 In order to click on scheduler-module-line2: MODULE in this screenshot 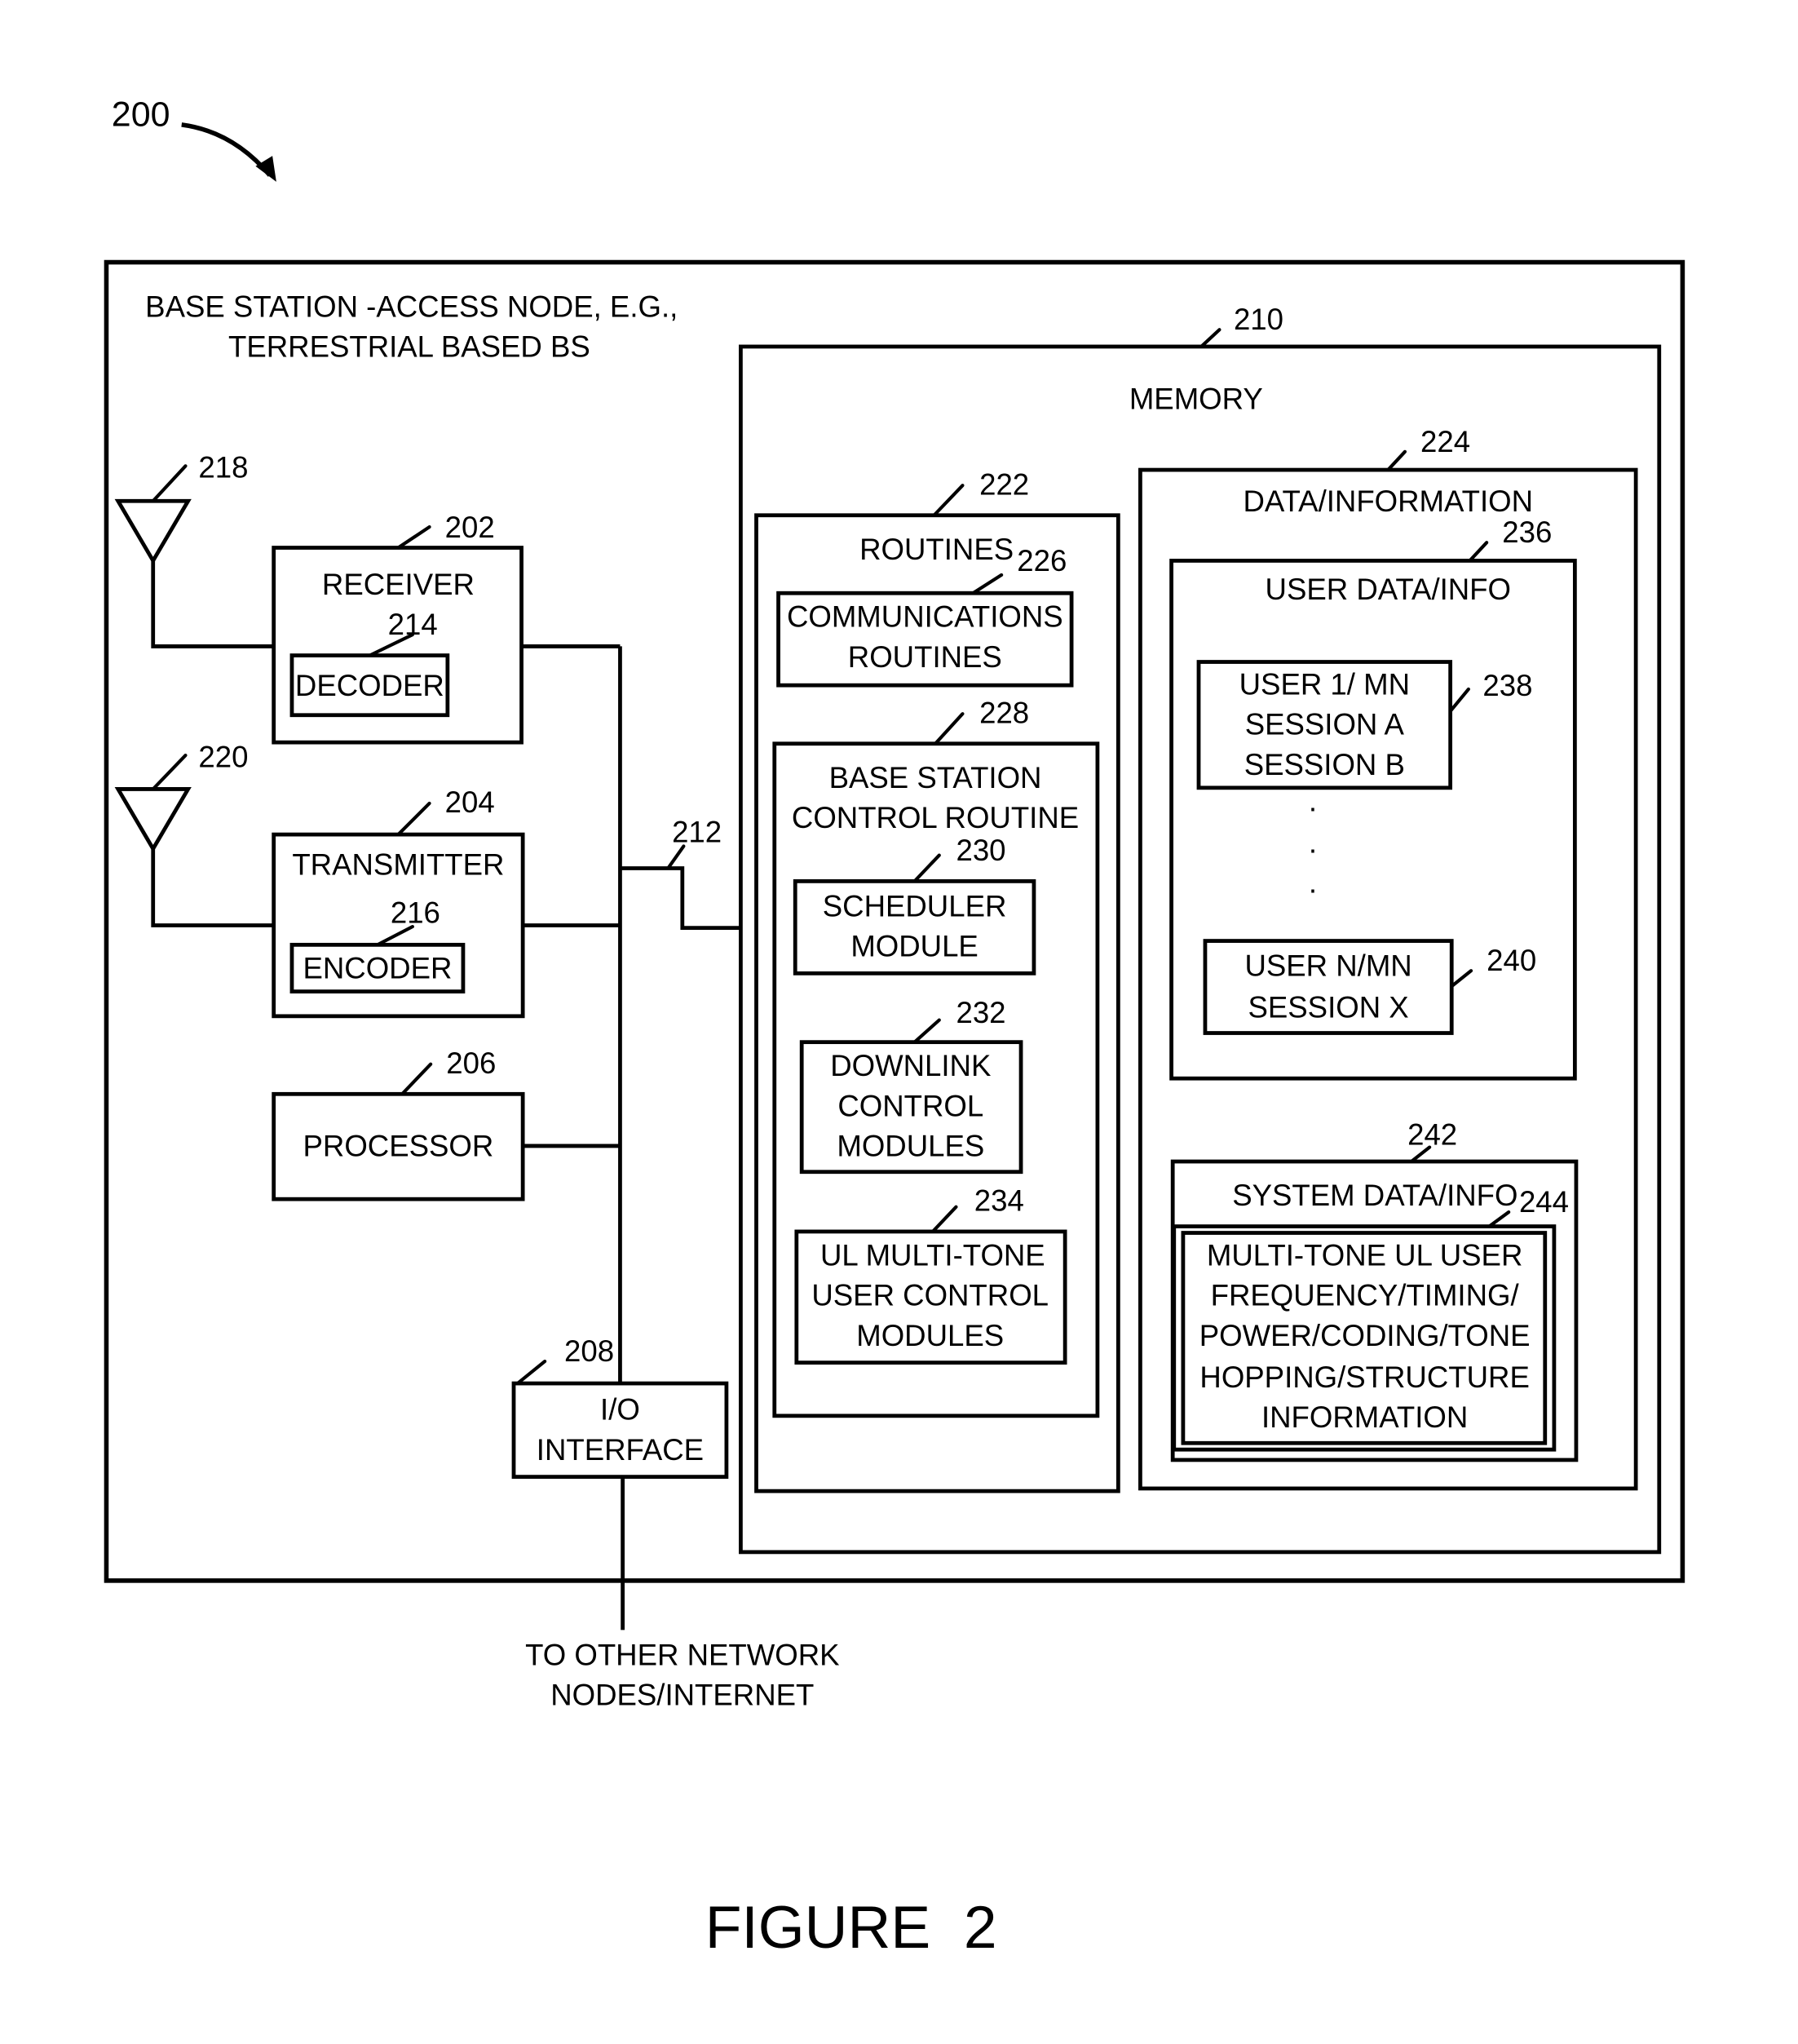, I will do `click(914, 947)`.